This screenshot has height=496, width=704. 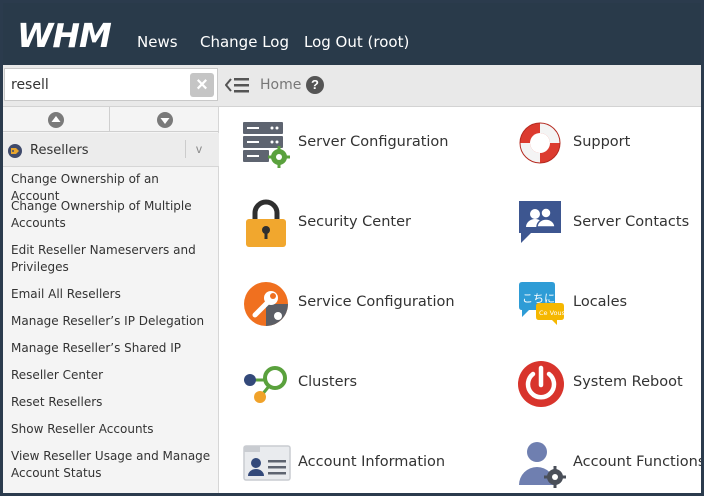 I want to click on tile-security-center: Security Center, so click(x=354, y=222).